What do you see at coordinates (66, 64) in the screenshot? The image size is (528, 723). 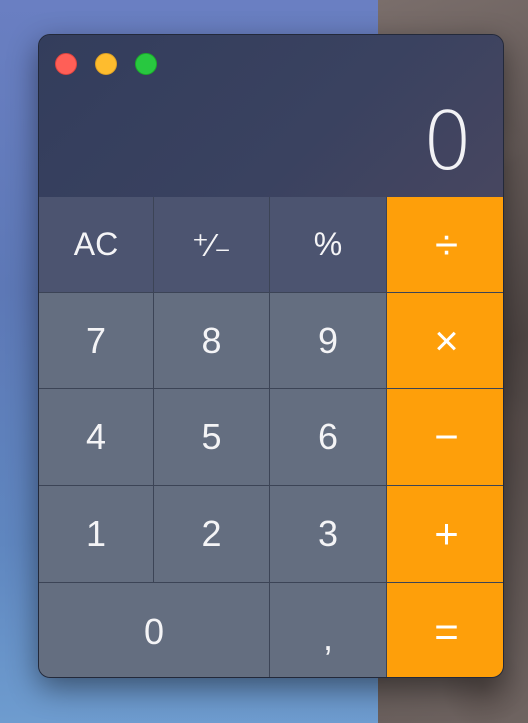 I see `close-button` at bounding box center [66, 64].